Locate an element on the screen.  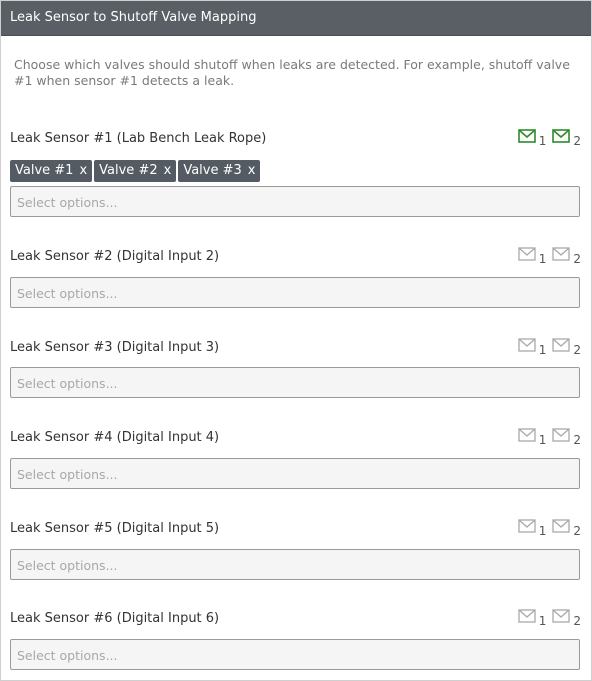
valve-tag: Valve #2 x is located at coordinates (135, 171).